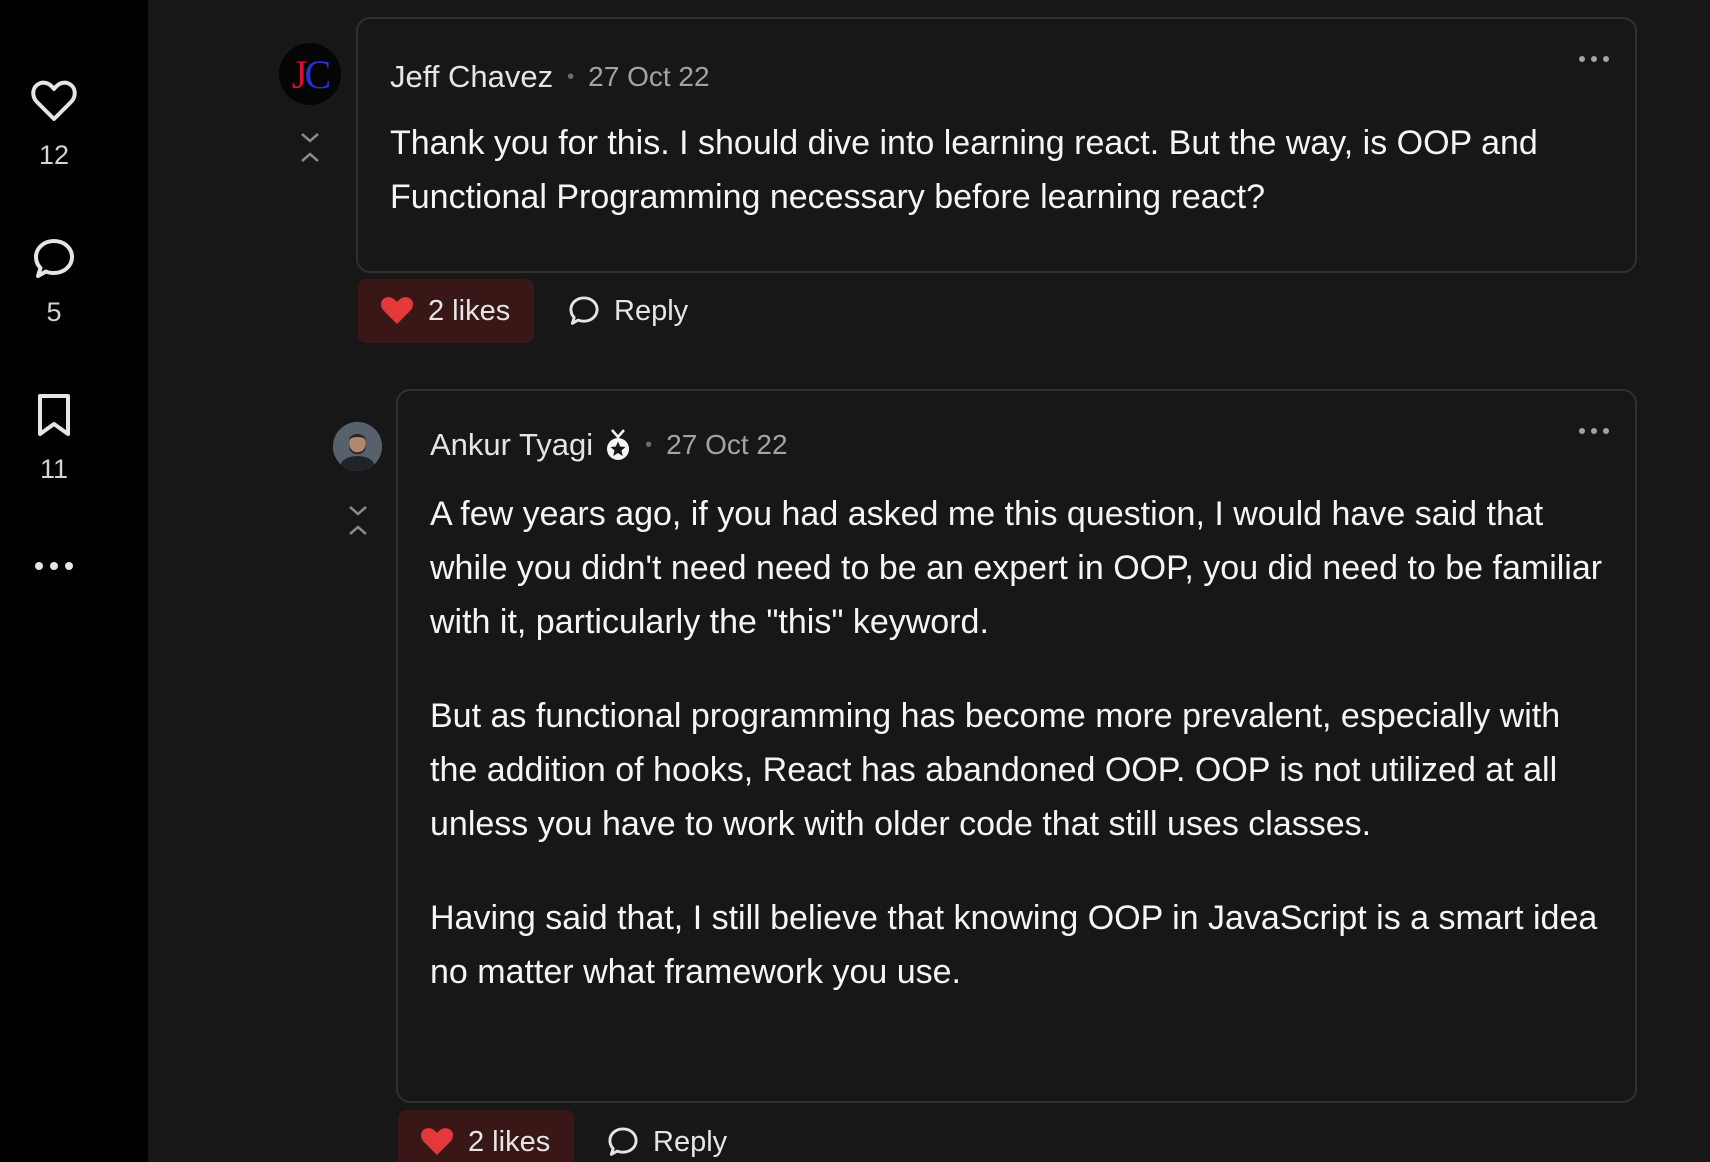  What do you see at coordinates (511, 445) in the screenshot?
I see `comment-author: Ankur Tyagi` at bounding box center [511, 445].